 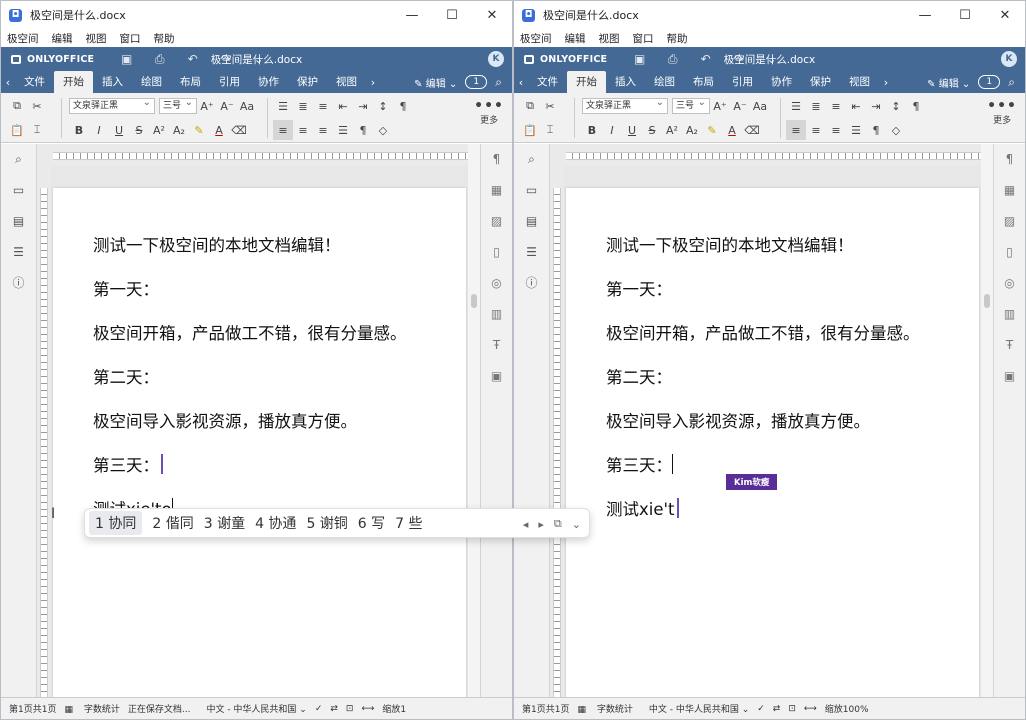 I want to click on font-size-select: 三号, so click(x=691, y=105).